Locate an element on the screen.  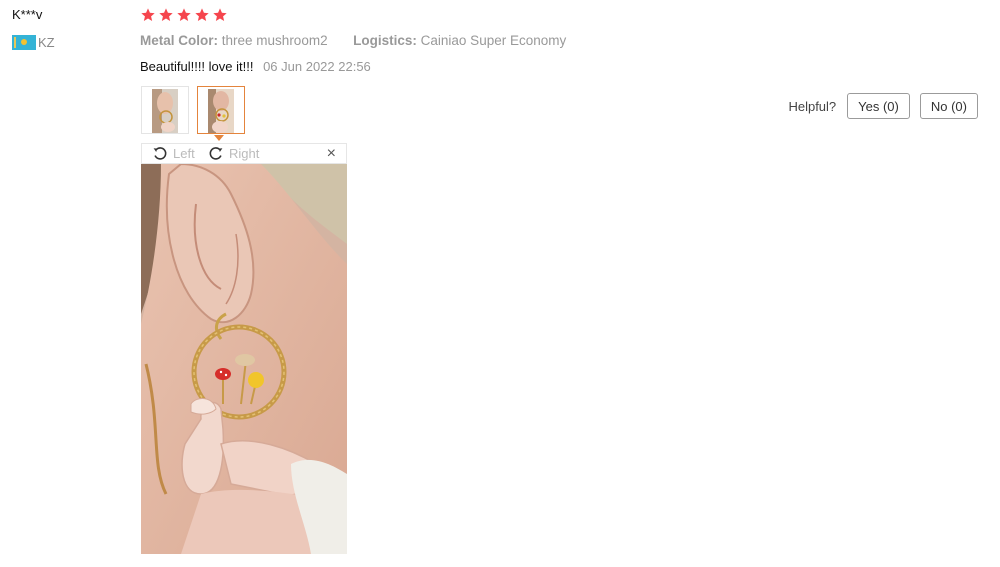
rotate-right-icon is located at coordinates (216, 153).